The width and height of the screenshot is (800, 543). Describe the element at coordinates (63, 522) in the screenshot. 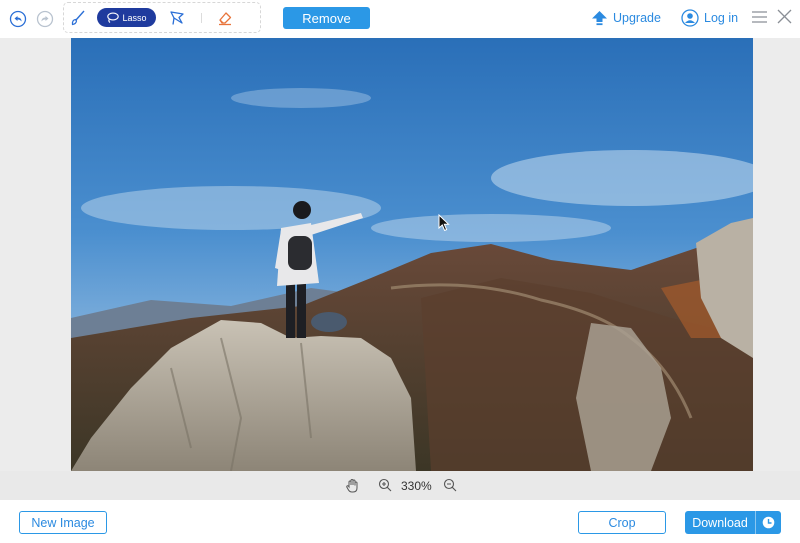

I see `new-image-button: New Image` at that location.